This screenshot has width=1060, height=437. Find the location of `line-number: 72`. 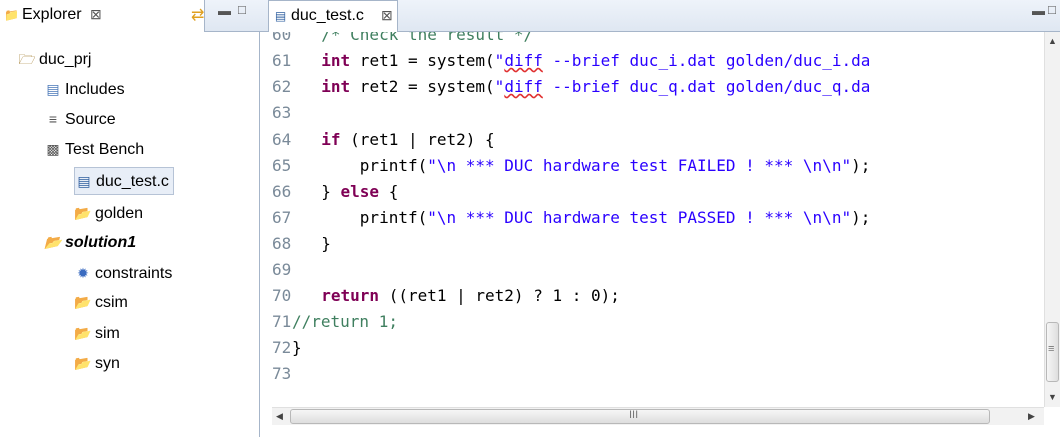

line-number: 72 is located at coordinates (282, 347).